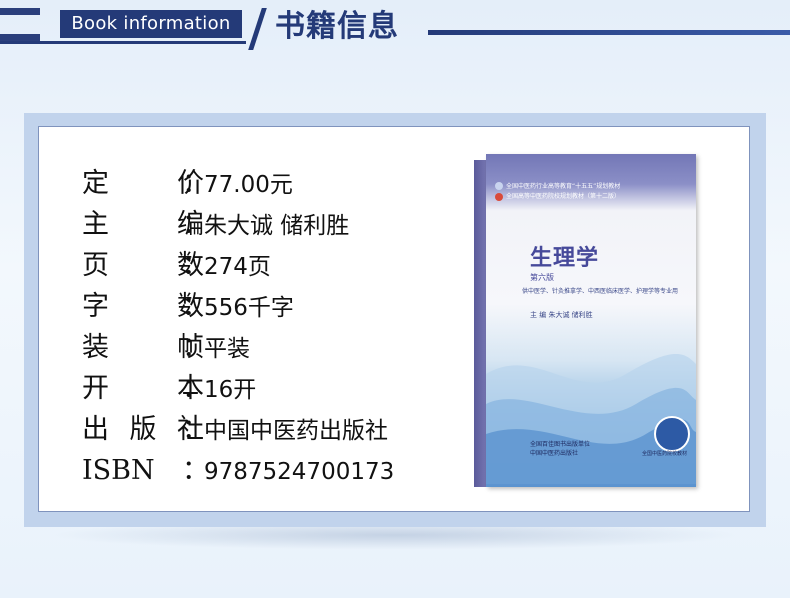 The height and width of the screenshot is (598, 790). Describe the element at coordinates (591, 419) in the screenshot. I see `cover-wave-art` at that location.